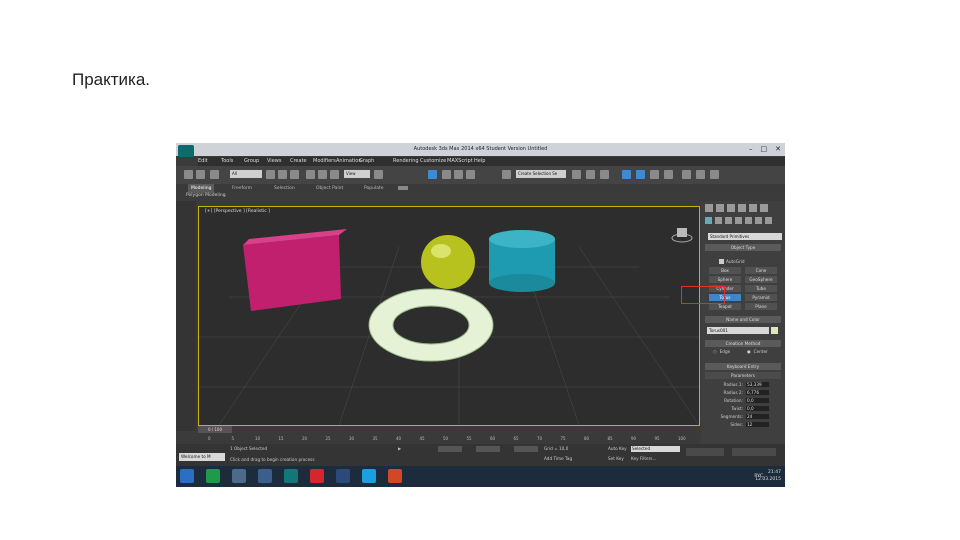 The width and height of the screenshot is (960, 540). I want to click on lights-icon, so click(728, 220).